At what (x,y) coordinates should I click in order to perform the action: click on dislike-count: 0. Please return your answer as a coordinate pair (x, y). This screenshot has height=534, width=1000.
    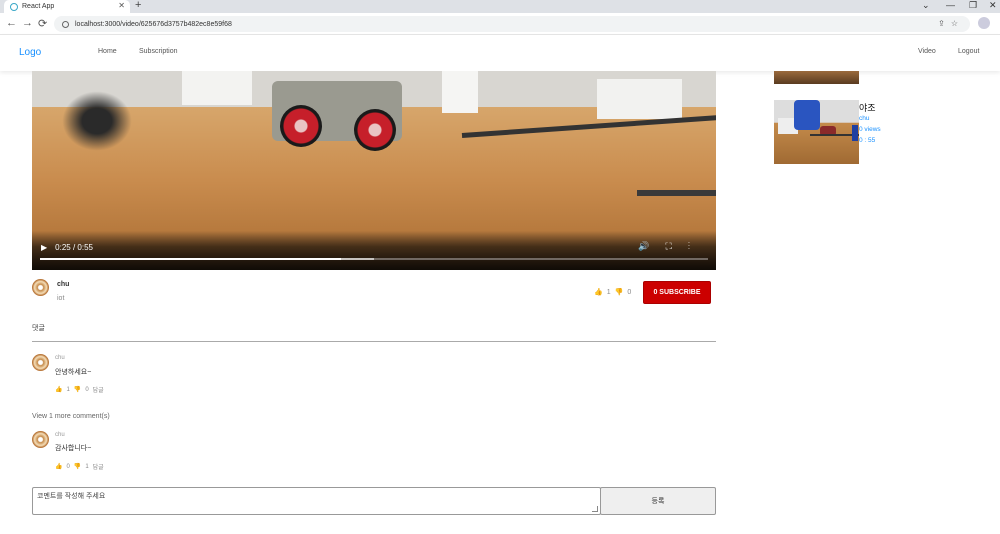
    Looking at the image, I should click on (629, 292).